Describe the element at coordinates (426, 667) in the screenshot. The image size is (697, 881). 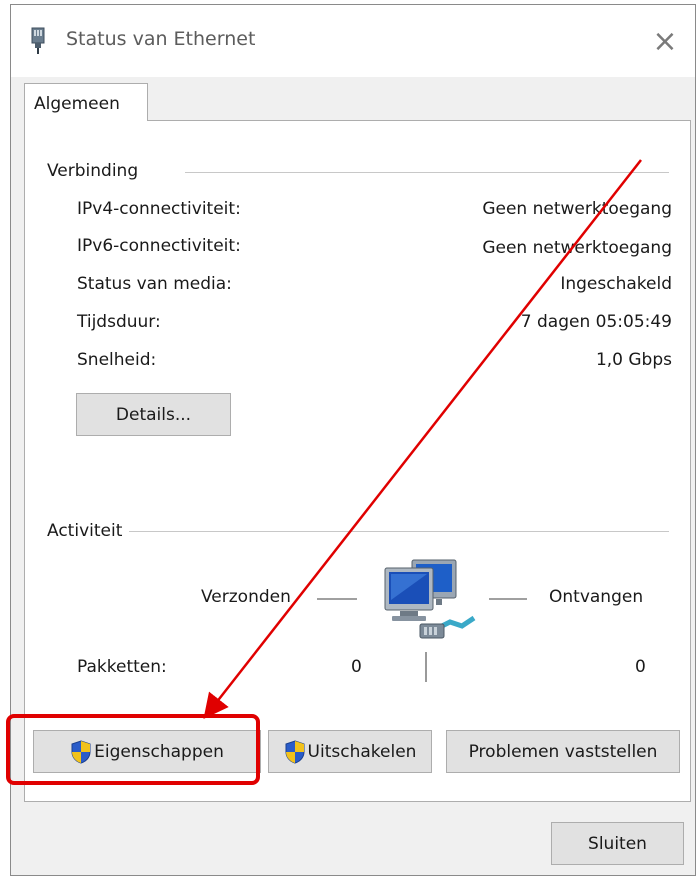
I see `packets-separator` at that location.